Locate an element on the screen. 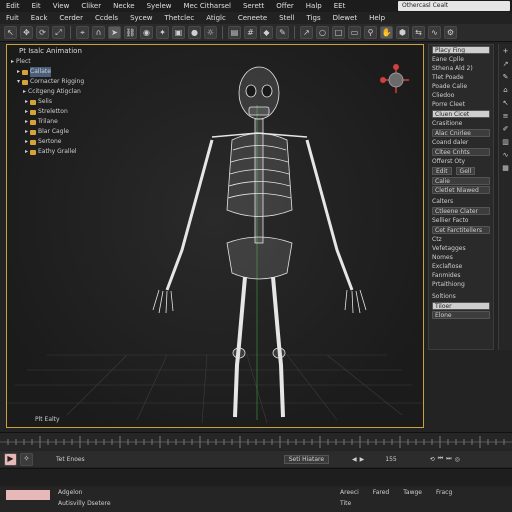  play-start-icon: ◀ is located at coordinates (354, 459).